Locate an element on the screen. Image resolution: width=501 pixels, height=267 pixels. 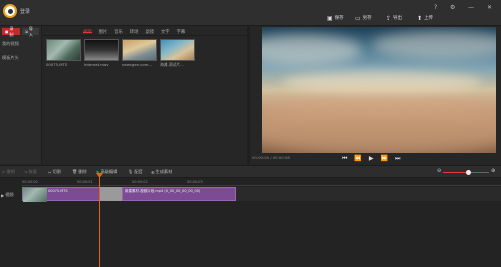
skip-end-icon: ⏭ is located at coordinates (397, 159).